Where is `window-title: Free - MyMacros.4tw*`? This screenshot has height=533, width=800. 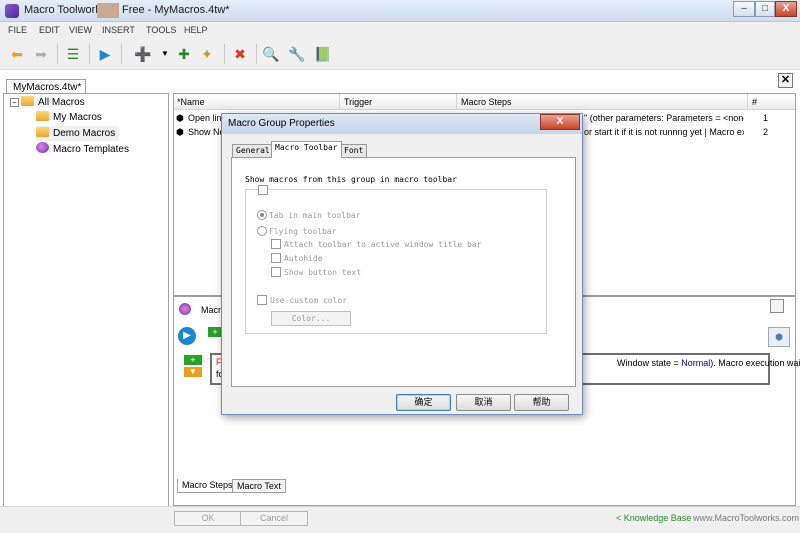
window-title: Free - MyMacros.4tw* is located at coordinates (176, 10).